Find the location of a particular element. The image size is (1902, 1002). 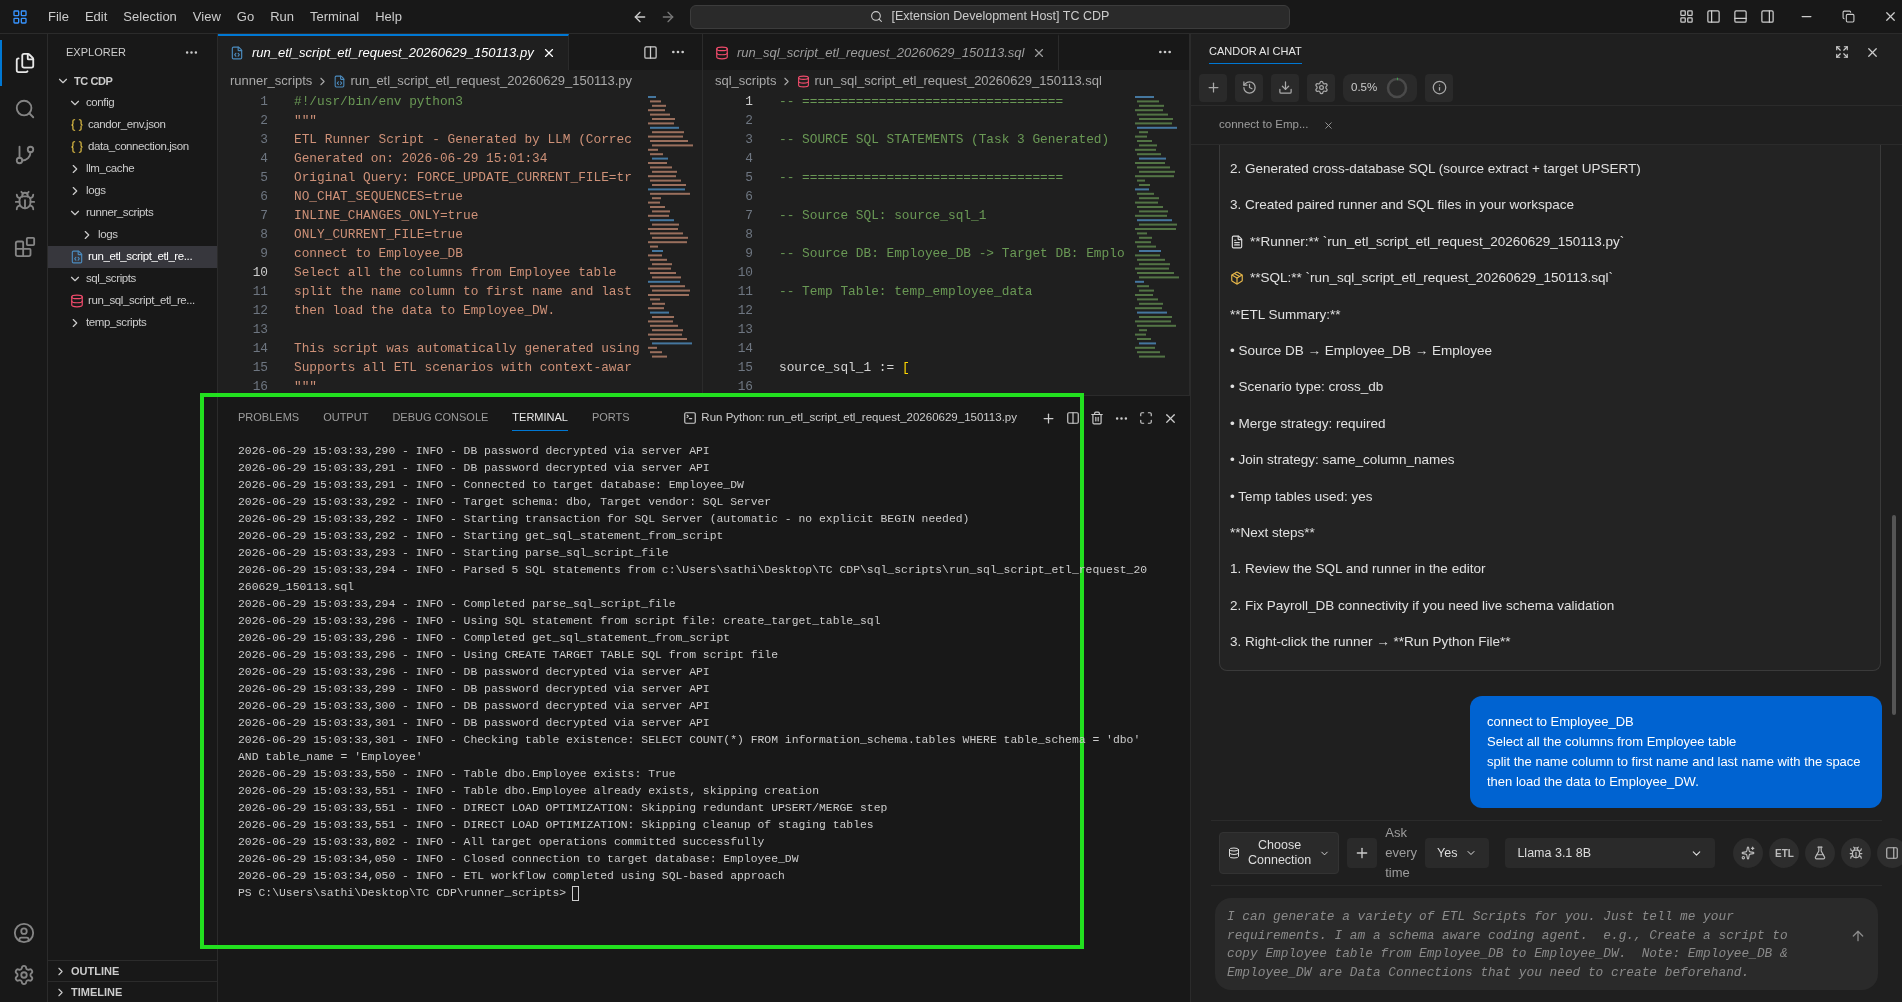

panel-tab: TERMINAL is located at coordinates (540, 418).